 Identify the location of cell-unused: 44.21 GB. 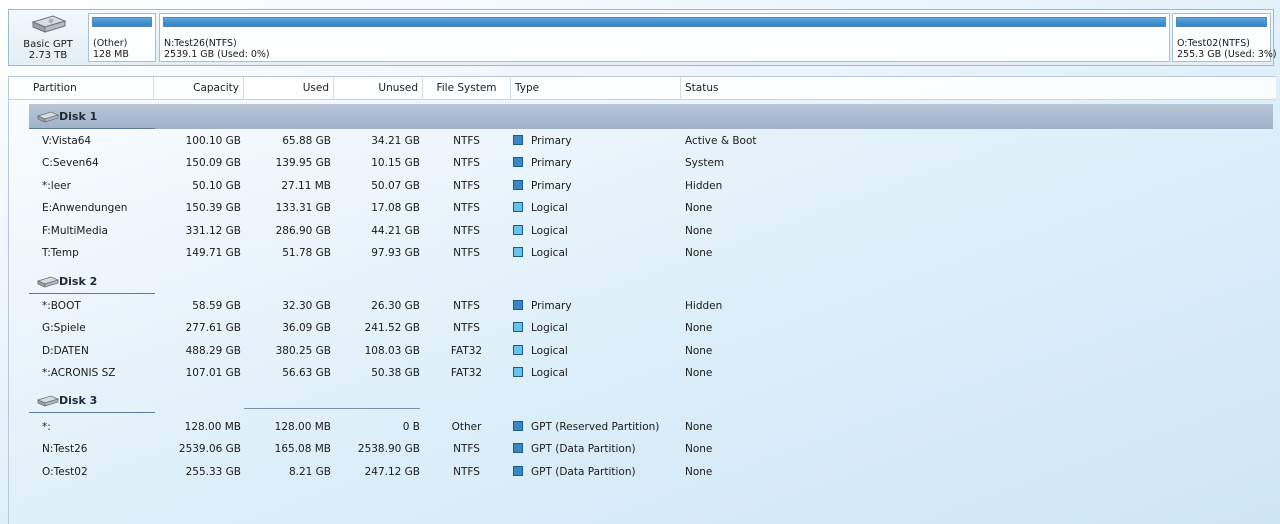
(395, 230).